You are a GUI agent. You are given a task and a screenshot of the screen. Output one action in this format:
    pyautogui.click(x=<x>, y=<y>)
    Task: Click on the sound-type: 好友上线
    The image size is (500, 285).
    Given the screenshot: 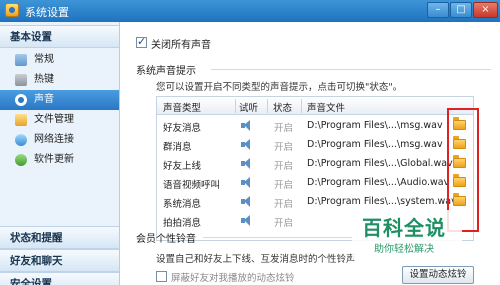 What is the action you would take?
    pyautogui.click(x=182, y=166)
    